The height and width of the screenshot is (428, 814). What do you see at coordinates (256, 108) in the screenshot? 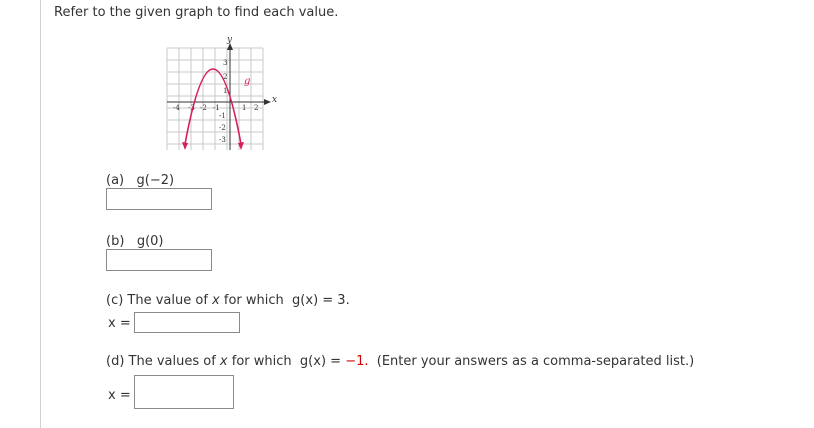
I see `x-tick-label: 2` at bounding box center [256, 108].